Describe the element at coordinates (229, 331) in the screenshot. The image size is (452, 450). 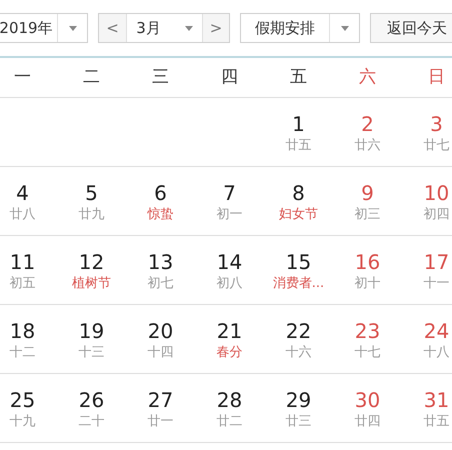
I see `date-number: 21` at that location.